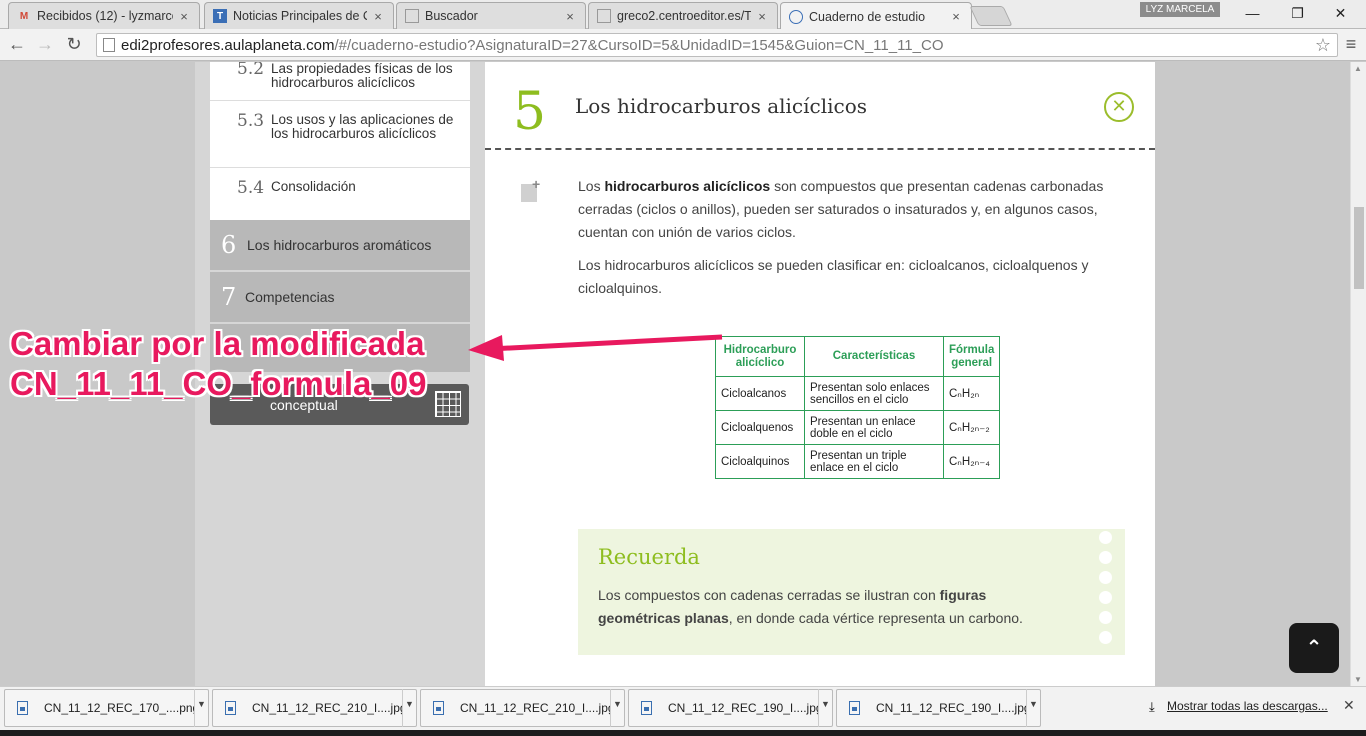 The height and width of the screenshot is (736, 1366). What do you see at coordinates (491, 15) in the screenshot?
I see `tab-buscador: Buscador ×` at bounding box center [491, 15].